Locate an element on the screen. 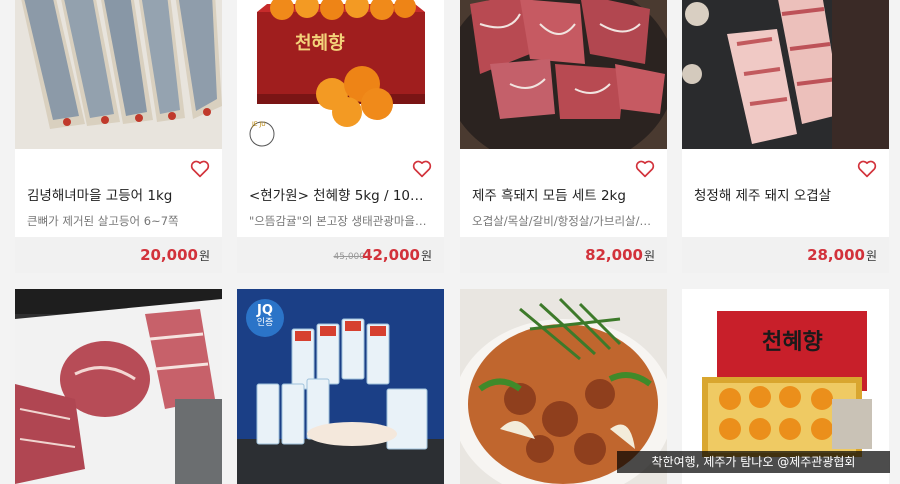 The height and width of the screenshot is (484, 900). price-bar: 28,000원 is located at coordinates (785, 255).